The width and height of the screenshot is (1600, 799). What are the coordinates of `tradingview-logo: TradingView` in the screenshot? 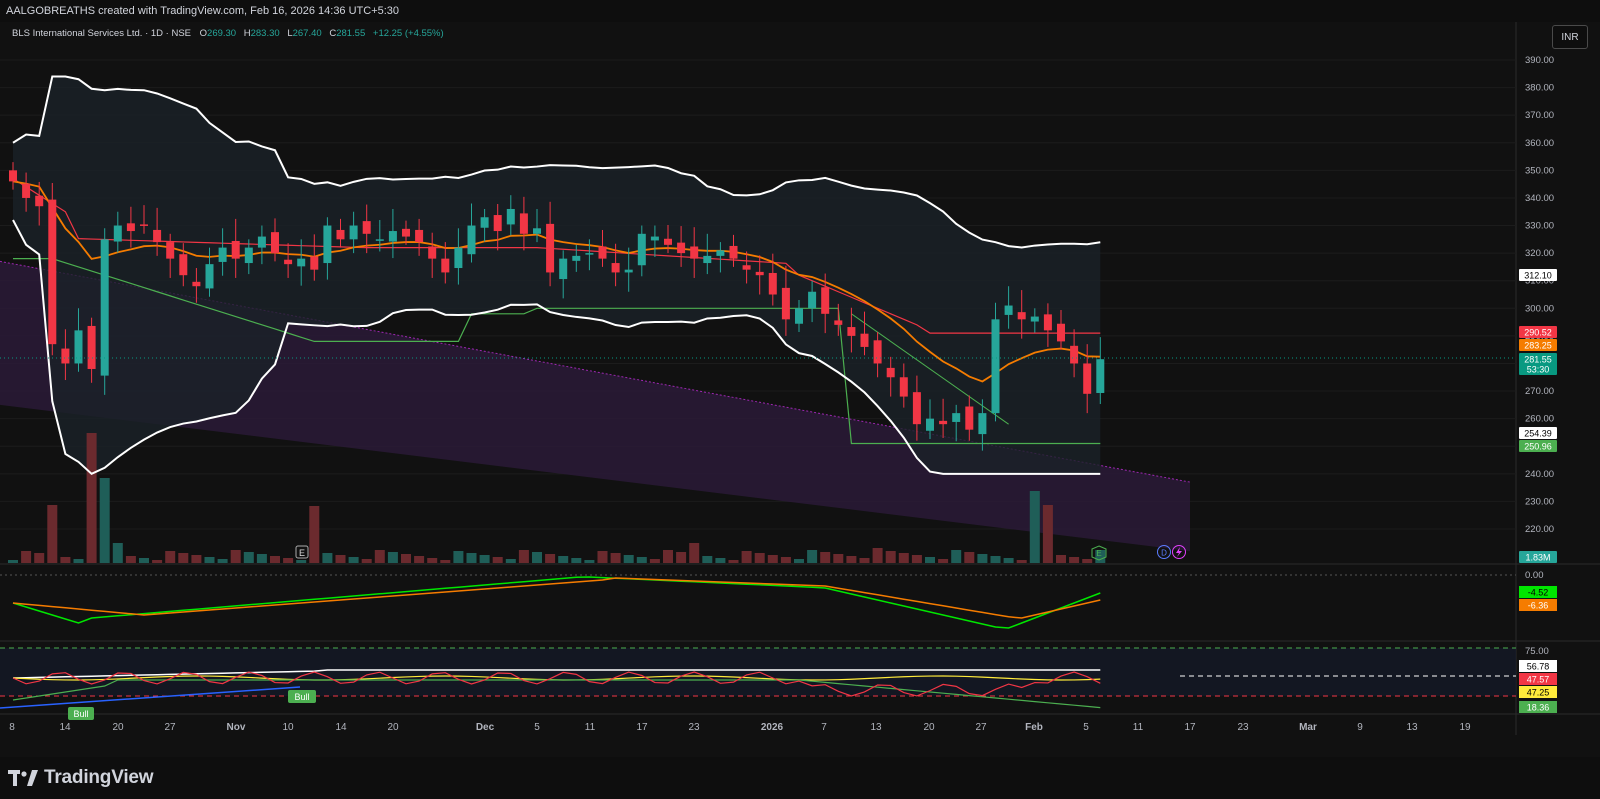 It's located at (81, 778).